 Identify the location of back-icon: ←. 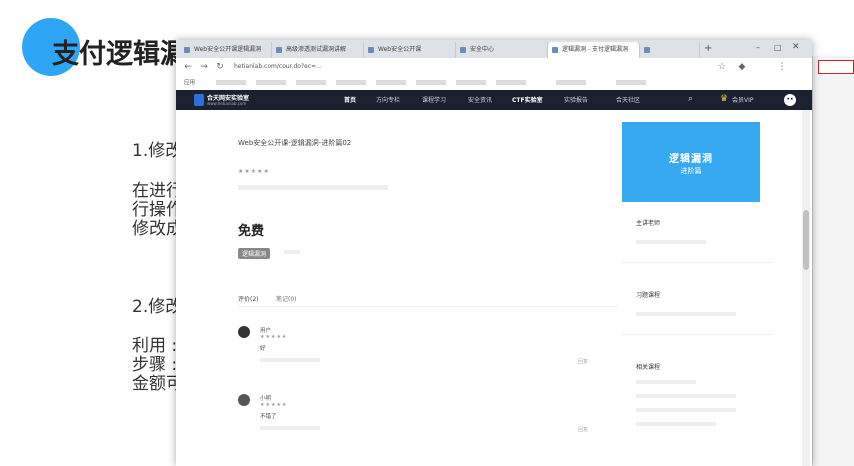
(188, 67).